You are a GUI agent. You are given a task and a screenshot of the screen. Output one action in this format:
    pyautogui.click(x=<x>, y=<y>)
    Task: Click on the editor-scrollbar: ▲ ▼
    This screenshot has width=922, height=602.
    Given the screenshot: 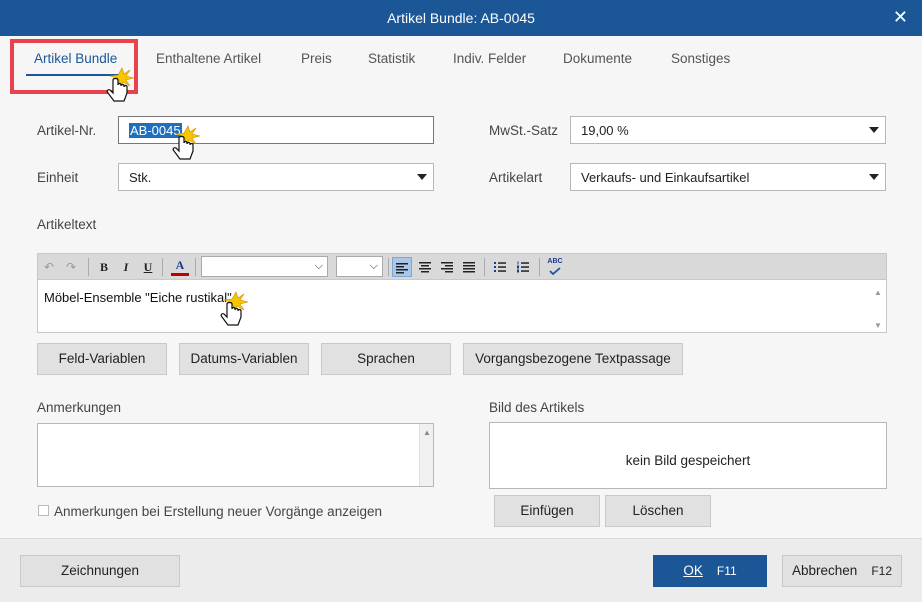 What is the action you would take?
    pyautogui.click(x=878, y=307)
    